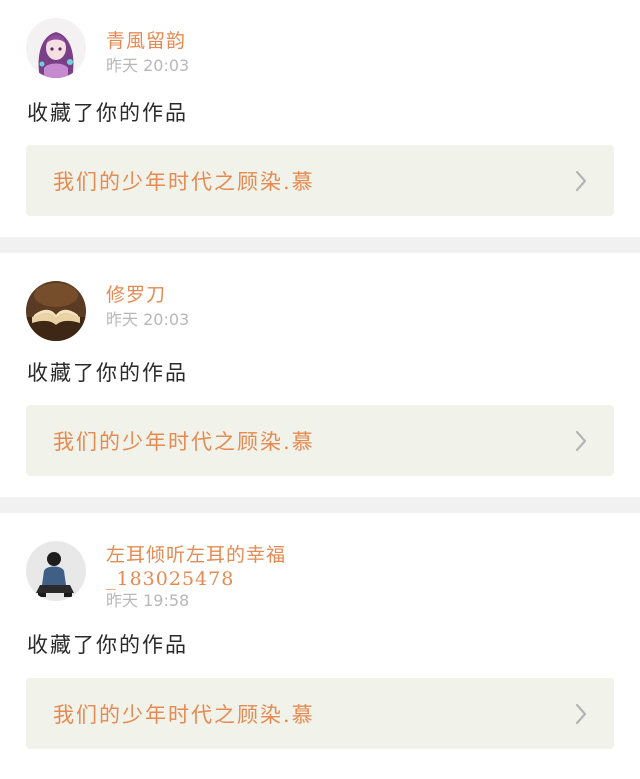 This screenshot has width=640, height=779. I want to click on username: 修罗刀, so click(147, 295).